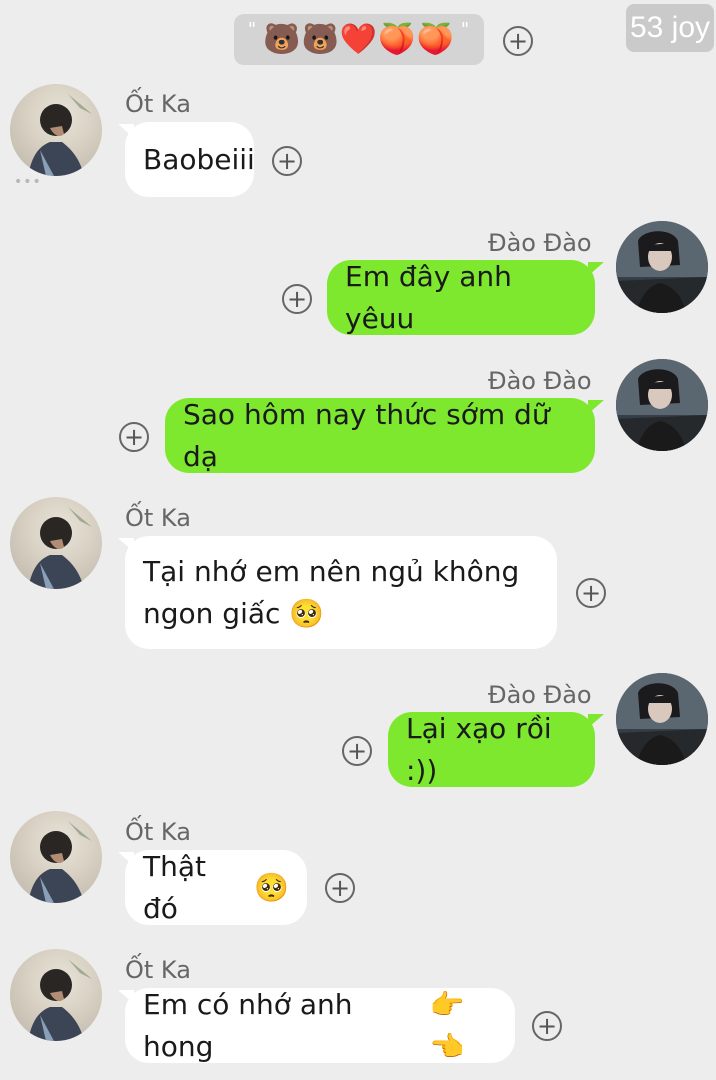 This screenshot has width=716, height=1080. What do you see at coordinates (252, 29) in the screenshot?
I see `quote-open: "` at bounding box center [252, 29].